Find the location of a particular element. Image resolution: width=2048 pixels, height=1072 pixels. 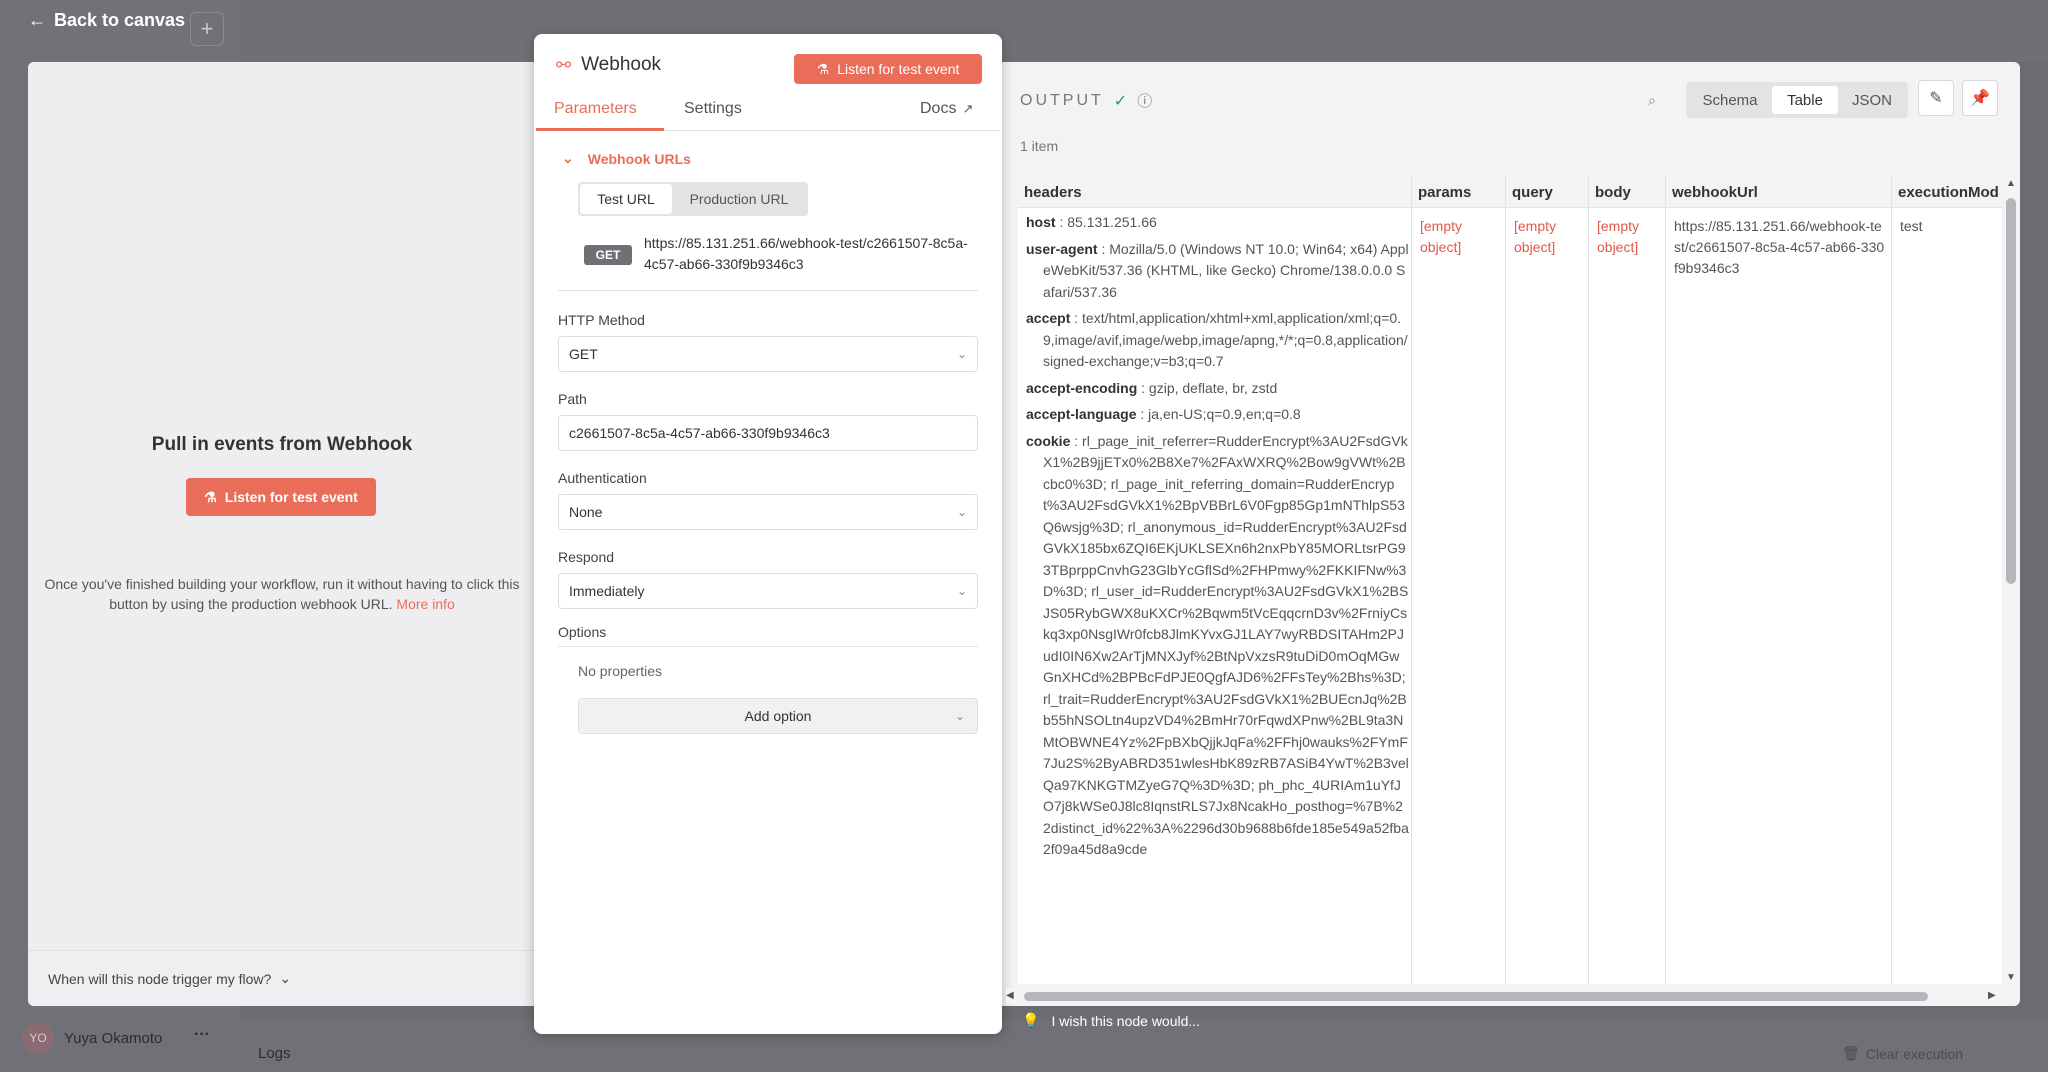

respond-label: Respond is located at coordinates (586, 557).